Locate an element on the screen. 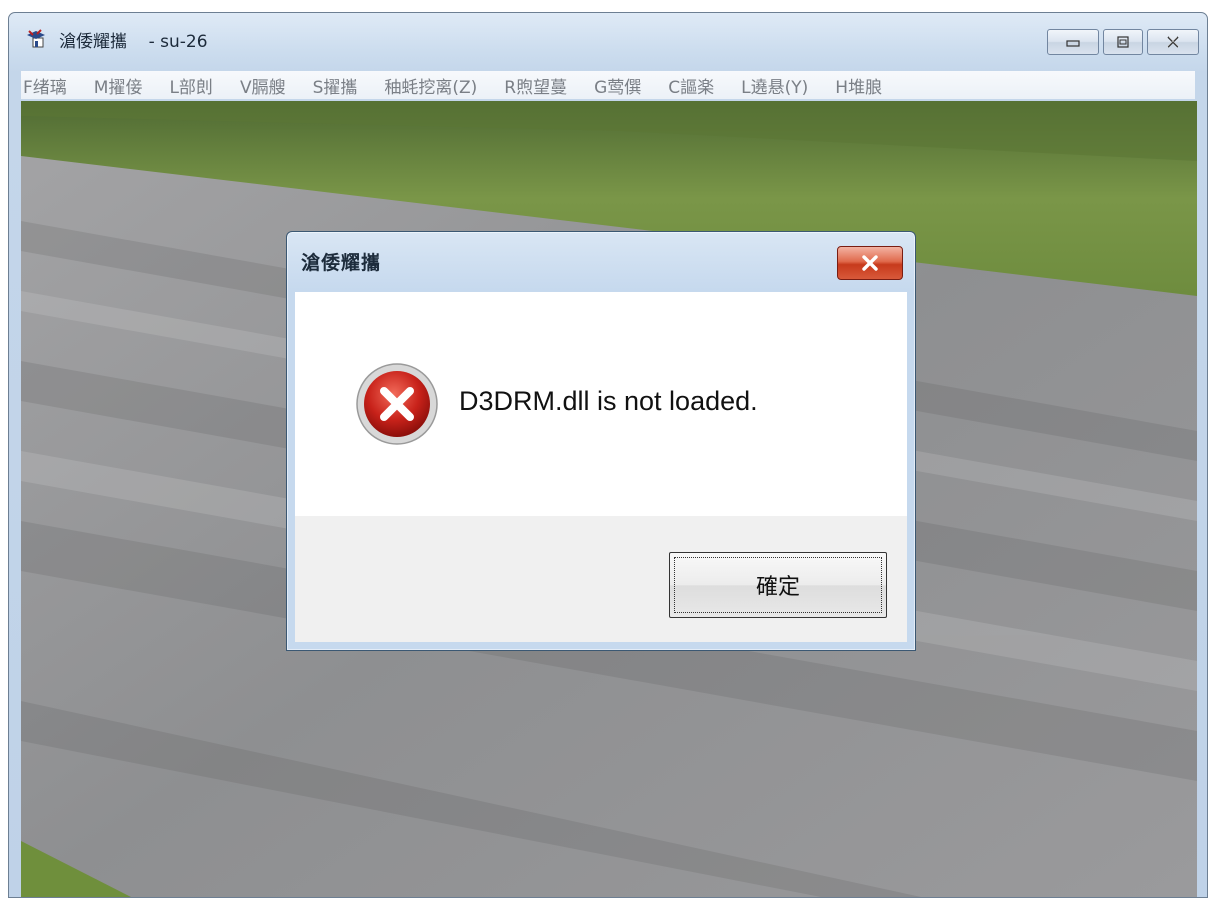  window-title: 滄倭耀攜 - su-26 is located at coordinates (133, 42).